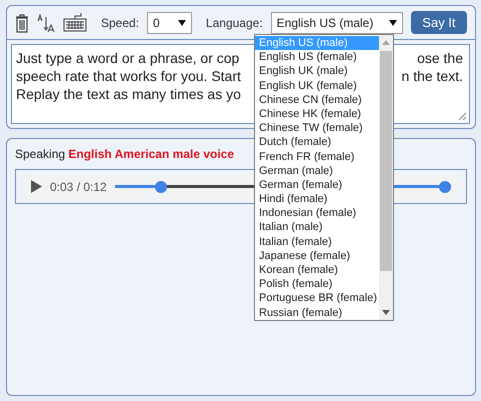  I want to click on language-option: English UK (female), so click(317, 85).